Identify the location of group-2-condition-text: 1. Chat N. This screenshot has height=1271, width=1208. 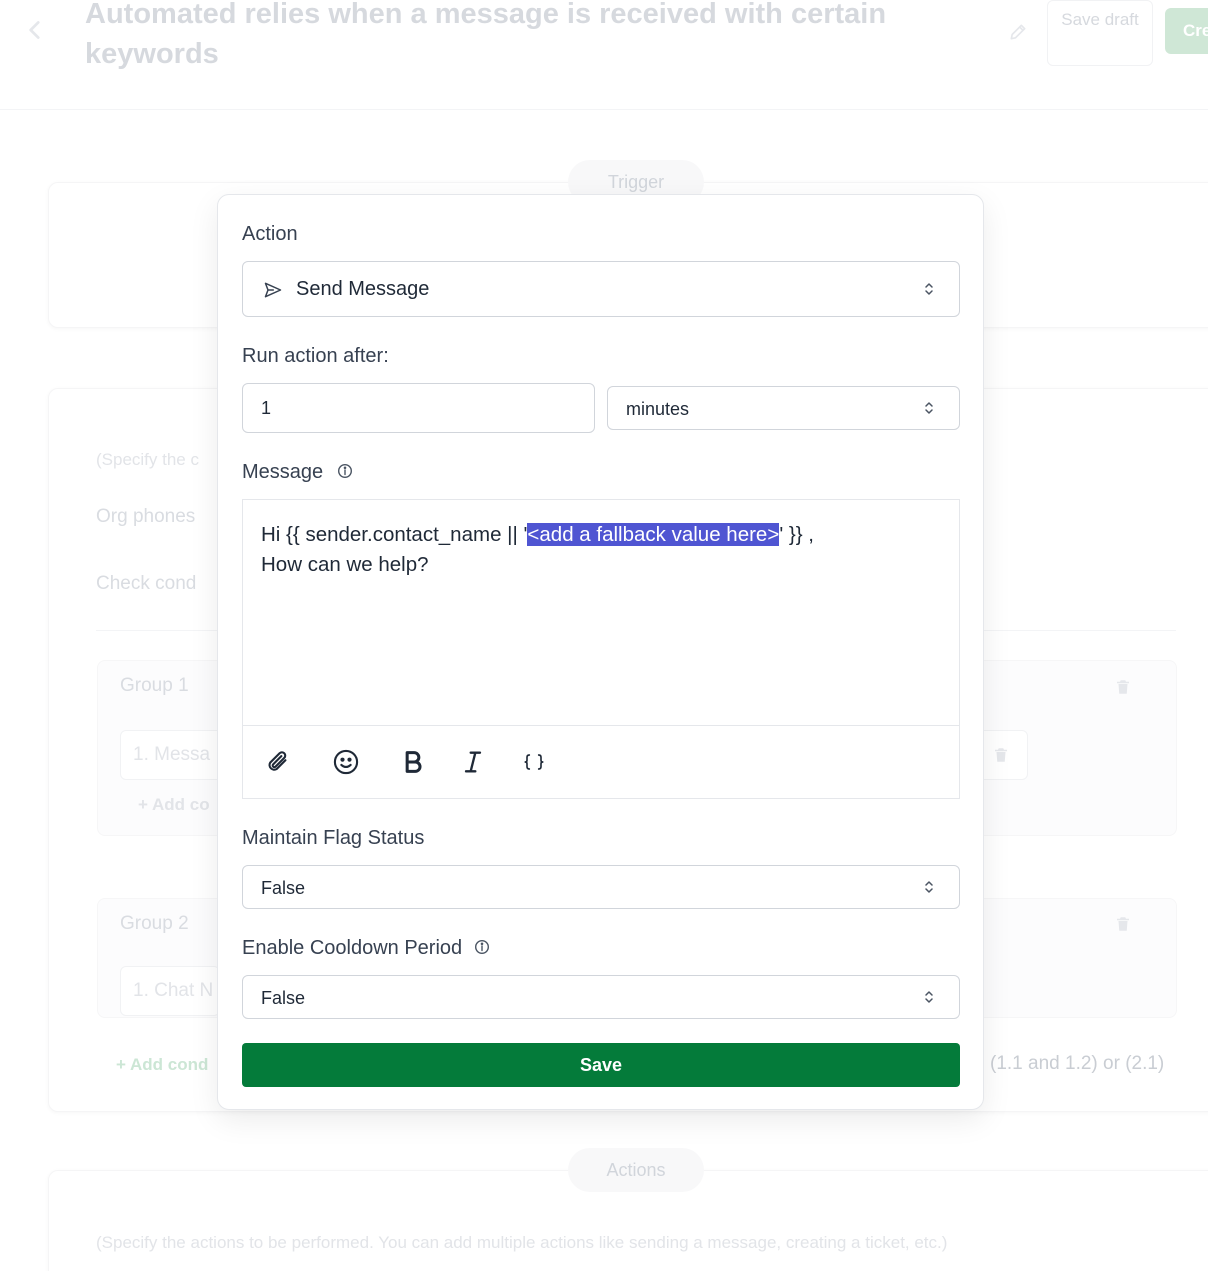
(173, 990).